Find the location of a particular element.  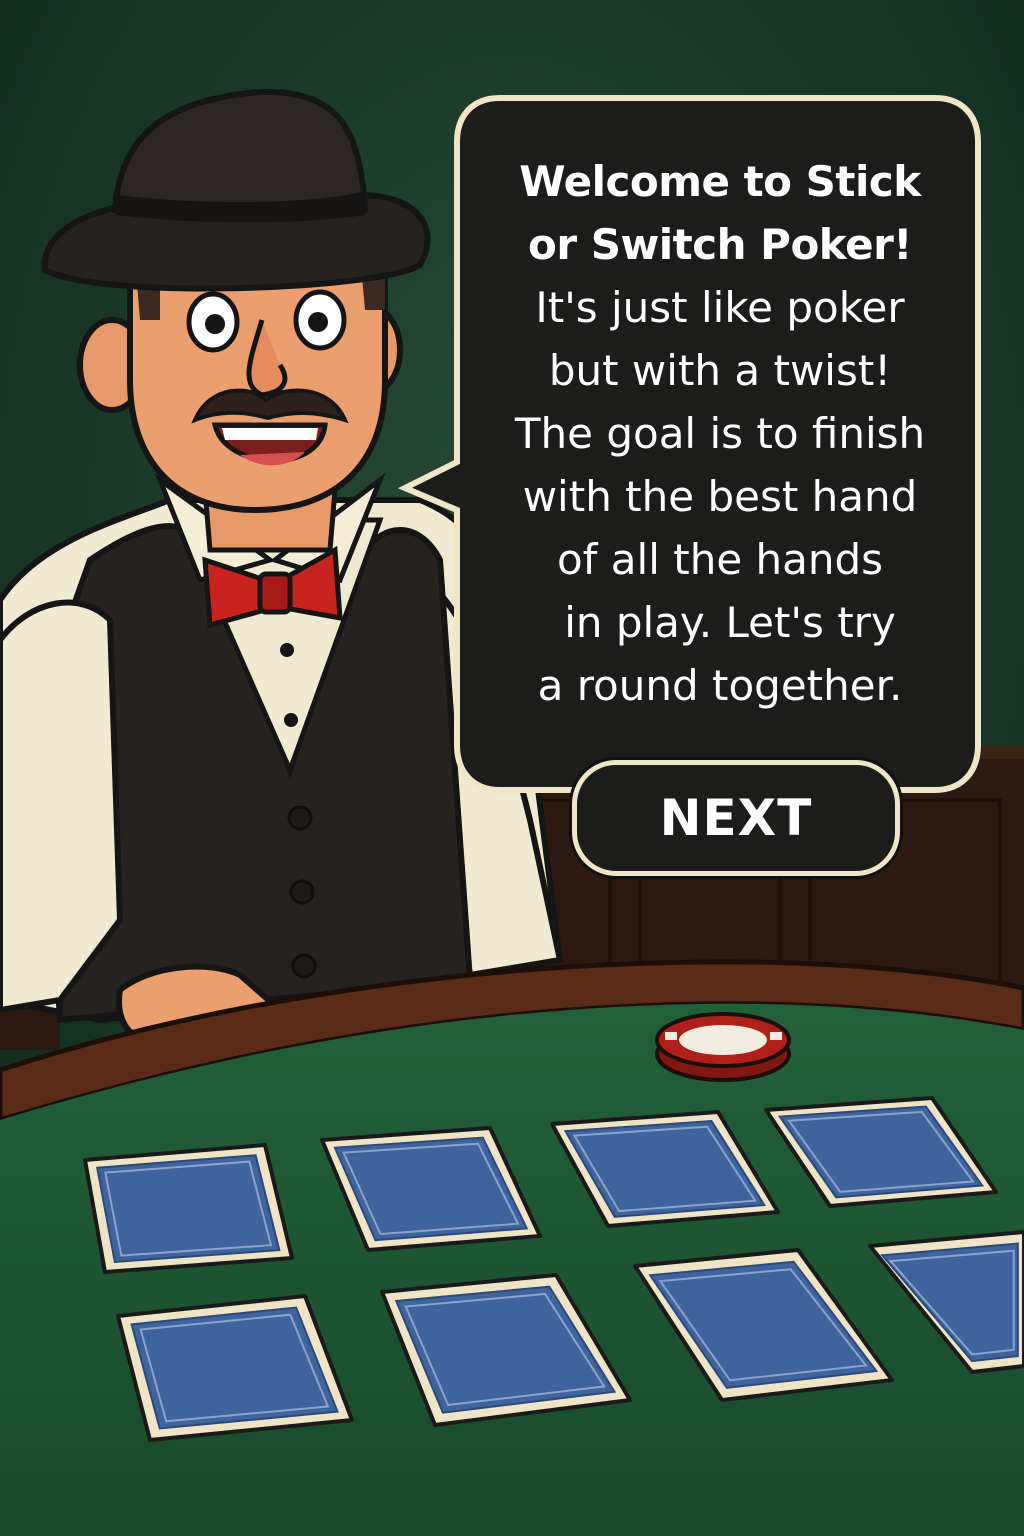

next-button: NEXT is located at coordinates (736, 818).